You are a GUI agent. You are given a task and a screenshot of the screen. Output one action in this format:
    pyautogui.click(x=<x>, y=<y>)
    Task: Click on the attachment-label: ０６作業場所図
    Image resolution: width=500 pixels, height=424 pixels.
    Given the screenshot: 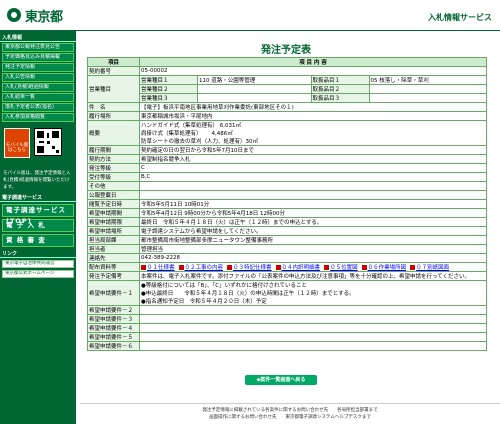 What is the action you would take?
    pyautogui.click(x=387, y=268)
    